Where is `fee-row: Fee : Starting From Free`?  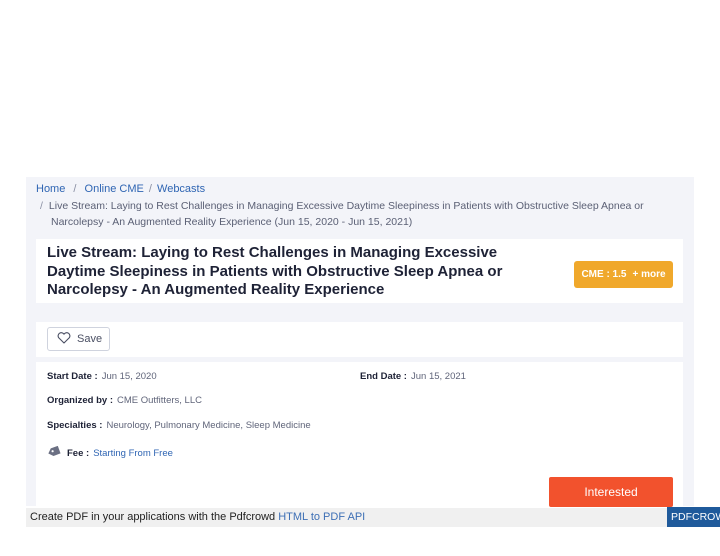 fee-row: Fee : Starting From Free is located at coordinates (110, 453).